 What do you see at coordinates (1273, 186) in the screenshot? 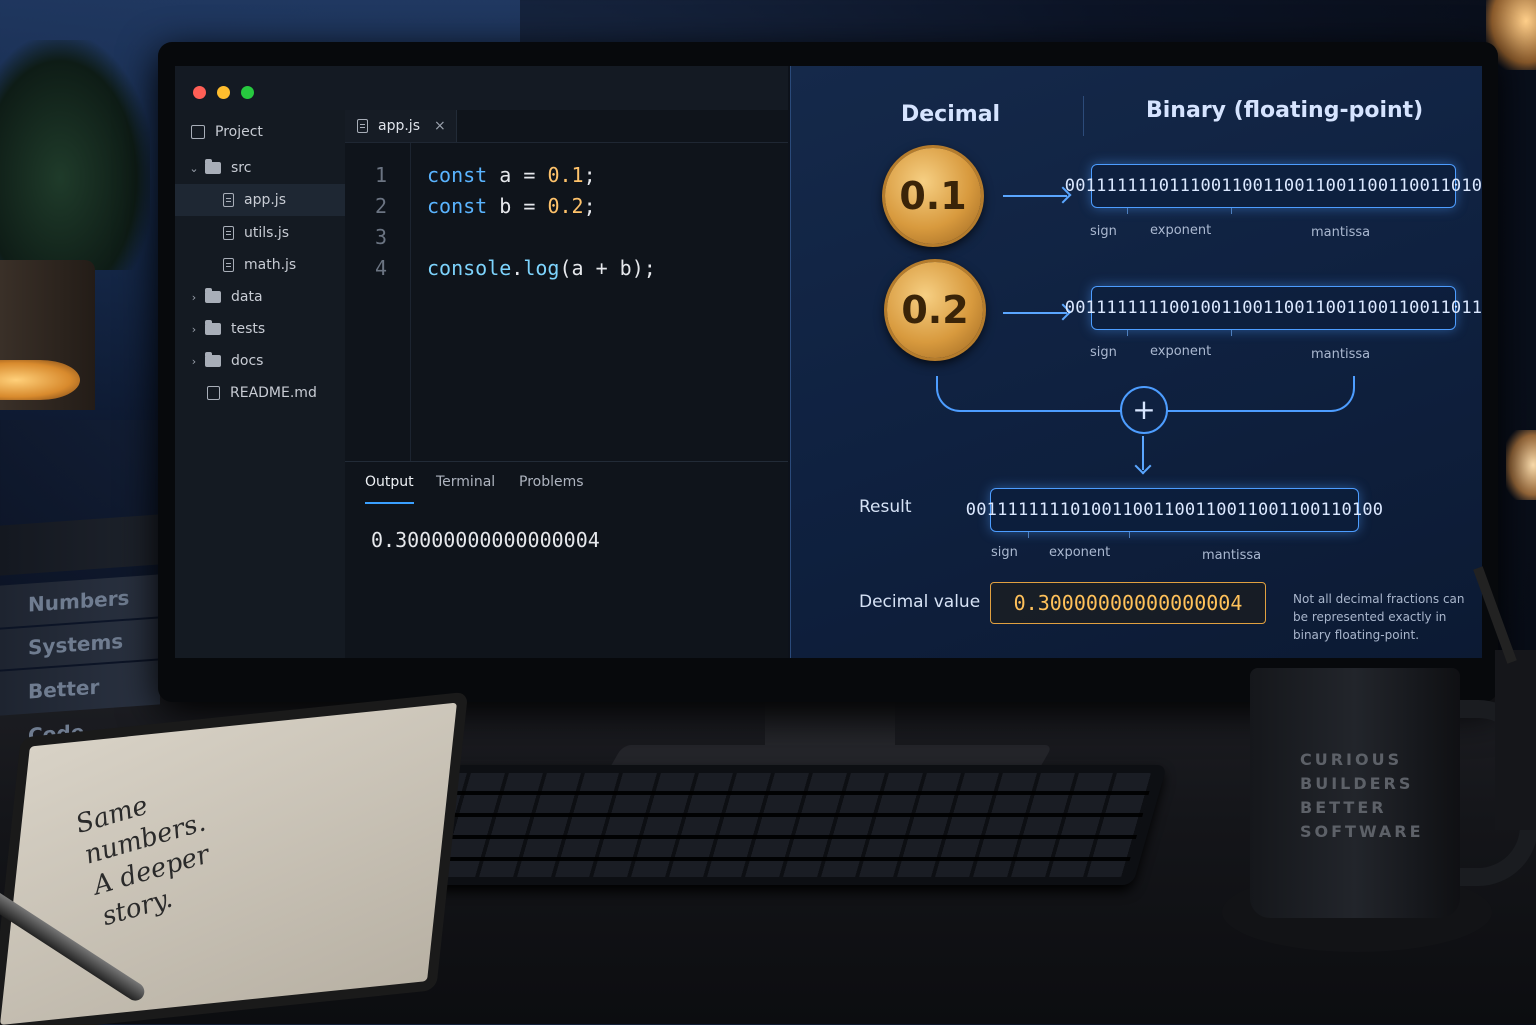
I see `binary-box-0-1: 0011111110111001100110011001100110011010` at bounding box center [1273, 186].